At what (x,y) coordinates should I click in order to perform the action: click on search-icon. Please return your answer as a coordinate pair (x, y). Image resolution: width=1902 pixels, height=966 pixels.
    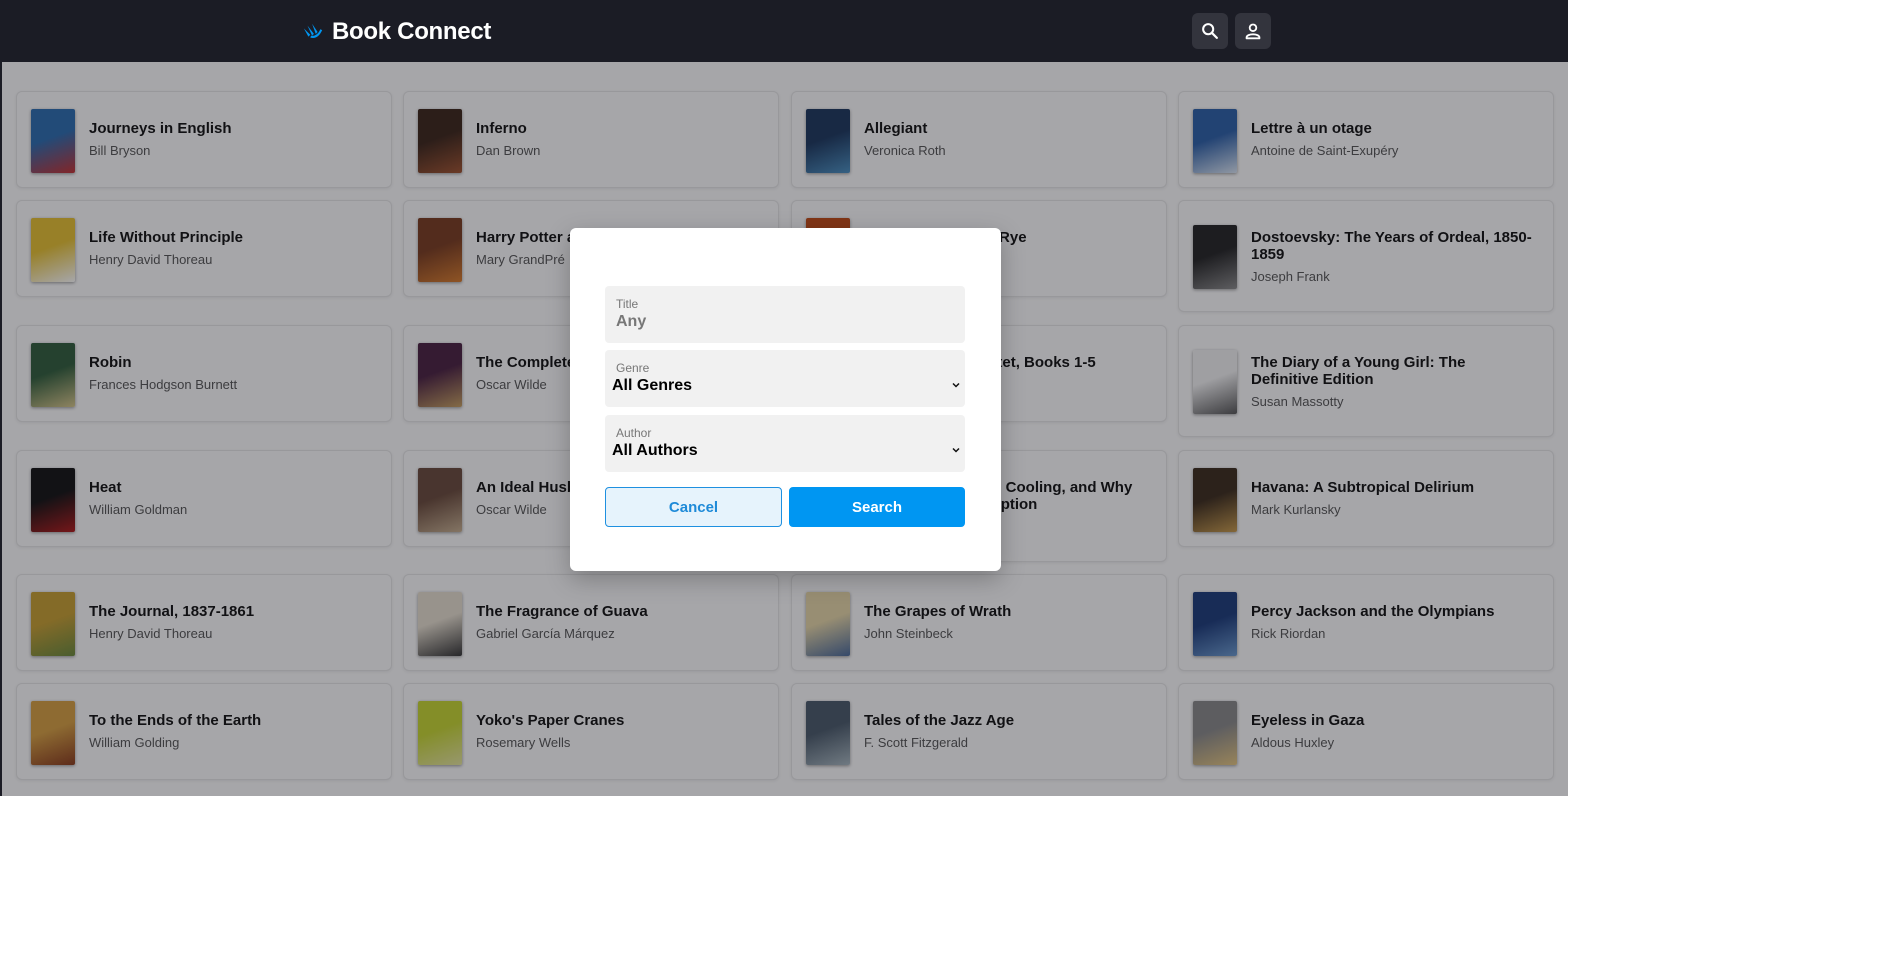
    Looking at the image, I should click on (1210, 31).